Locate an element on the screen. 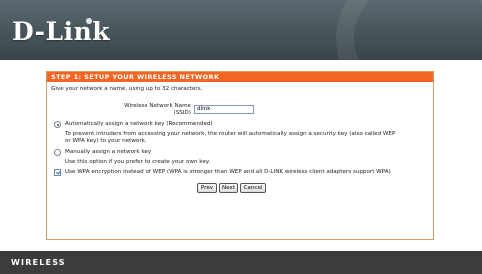 Image resolution: width=482 pixels, height=274 pixels. checkbox-checked-icon is located at coordinates (57, 172).